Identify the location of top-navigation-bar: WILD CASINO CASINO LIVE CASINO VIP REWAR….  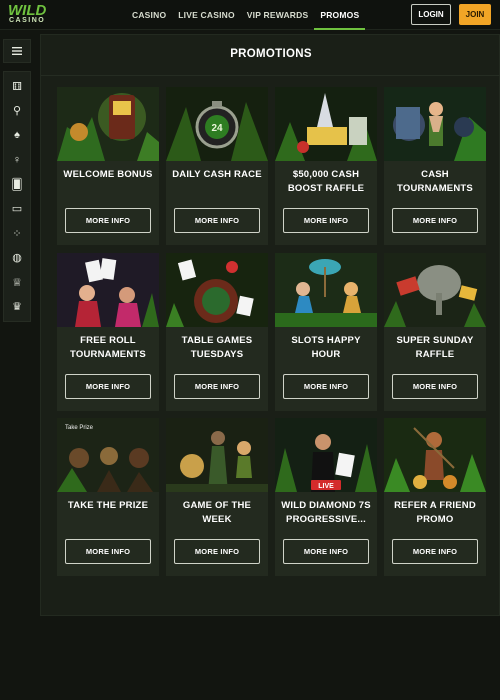
(250, 15).